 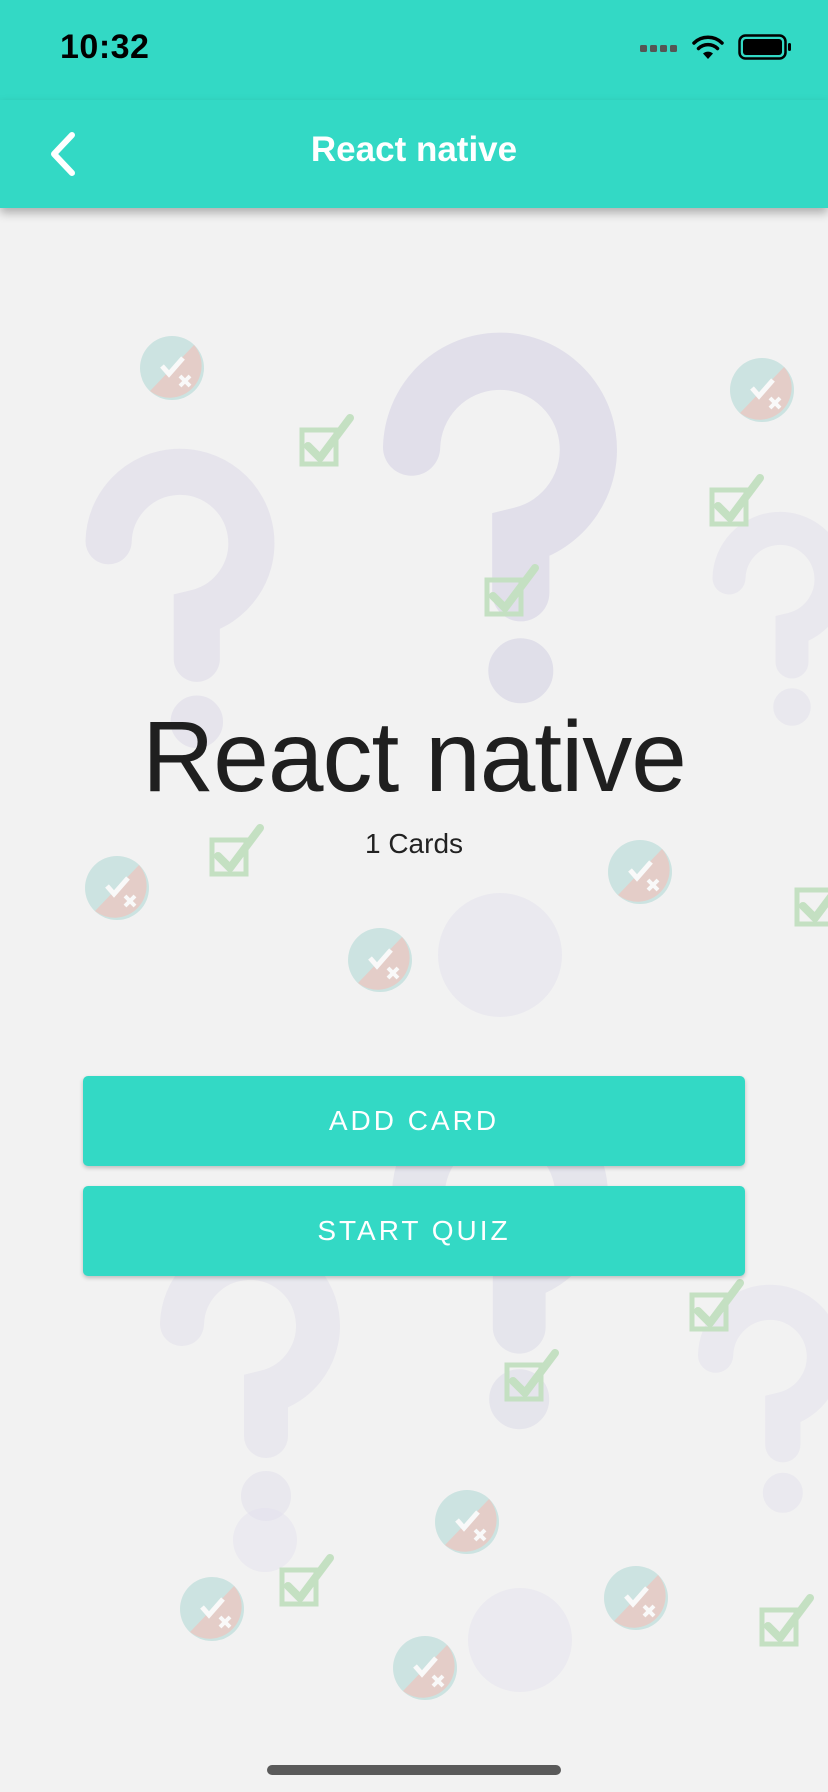 I want to click on home-indicator, so click(x=414, y=1770).